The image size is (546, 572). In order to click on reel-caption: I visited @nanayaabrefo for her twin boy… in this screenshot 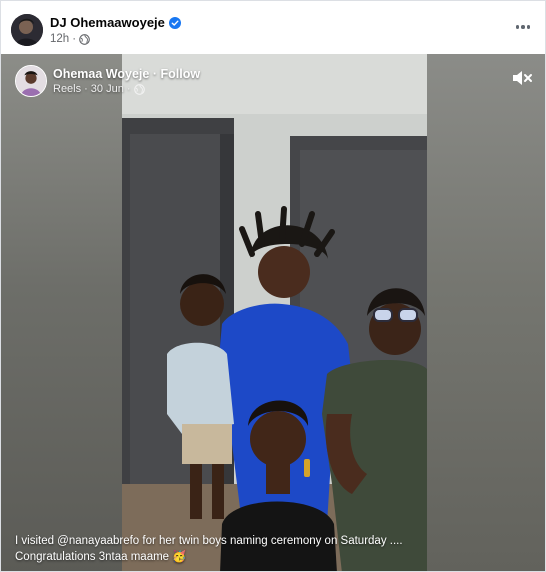, I will do `click(225, 549)`.